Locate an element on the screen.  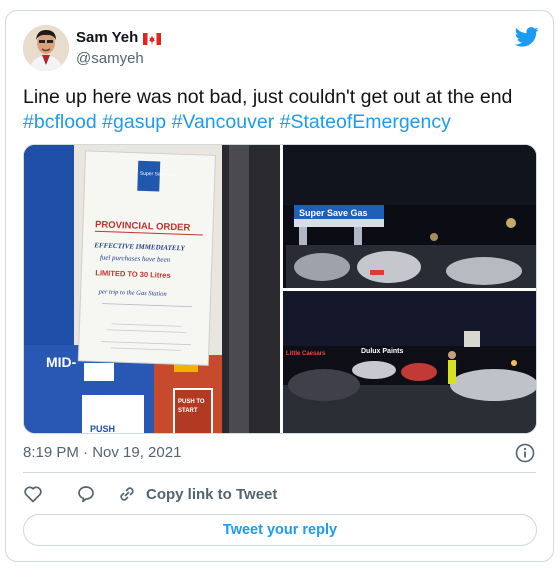
canada-flag-icon is located at coordinates (152, 38).